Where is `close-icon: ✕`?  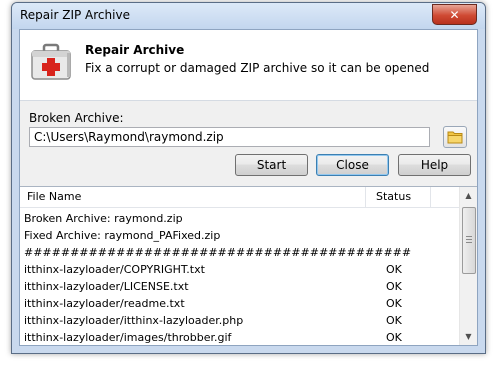 close-icon: ✕ is located at coordinates (454, 14).